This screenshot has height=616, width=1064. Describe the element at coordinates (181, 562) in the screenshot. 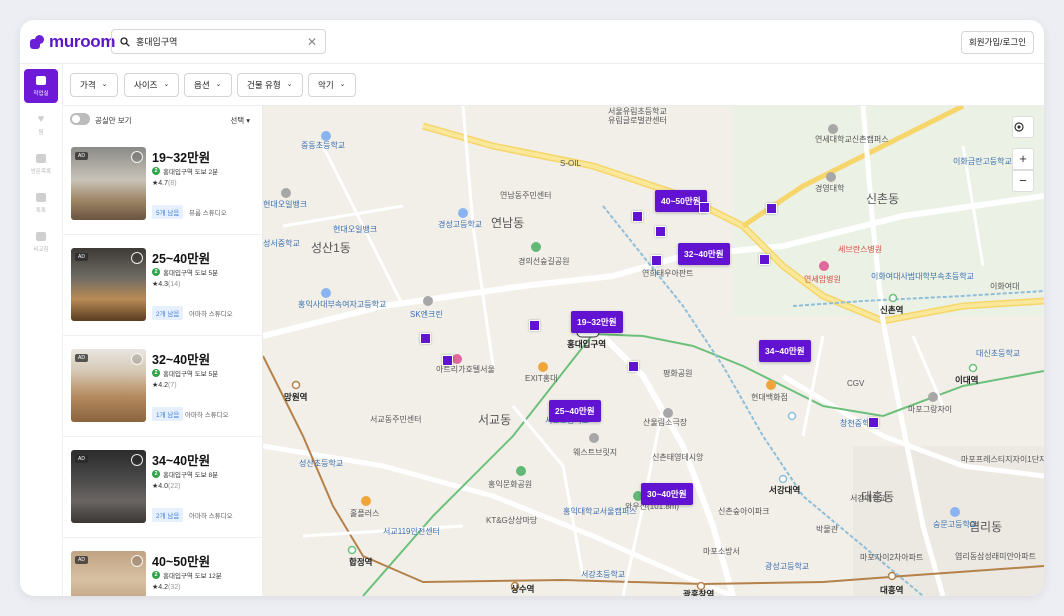

I see `listing-price: 40~50만원` at that location.